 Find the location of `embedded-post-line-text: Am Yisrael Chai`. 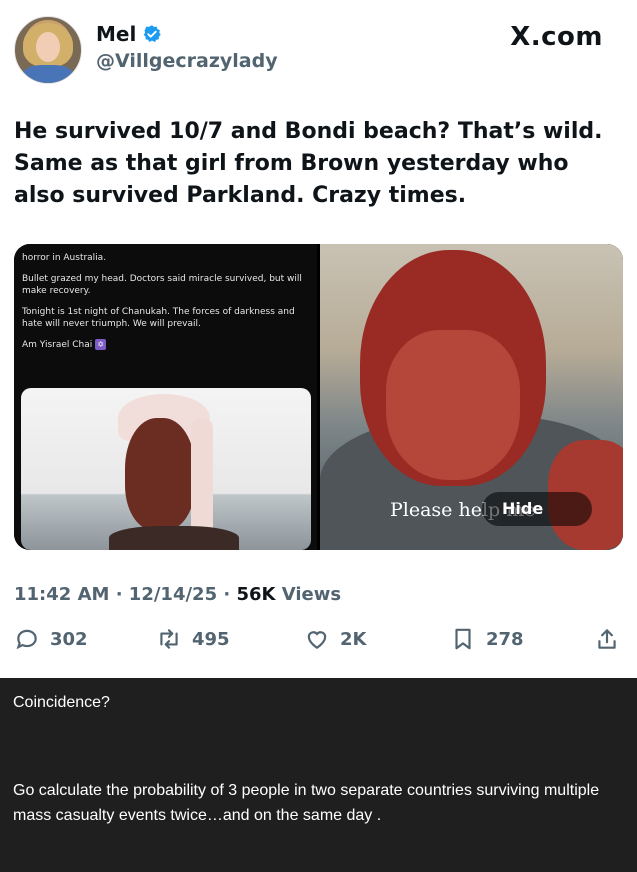

embedded-post-line-text: Am Yisrael Chai is located at coordinates (57, 345).